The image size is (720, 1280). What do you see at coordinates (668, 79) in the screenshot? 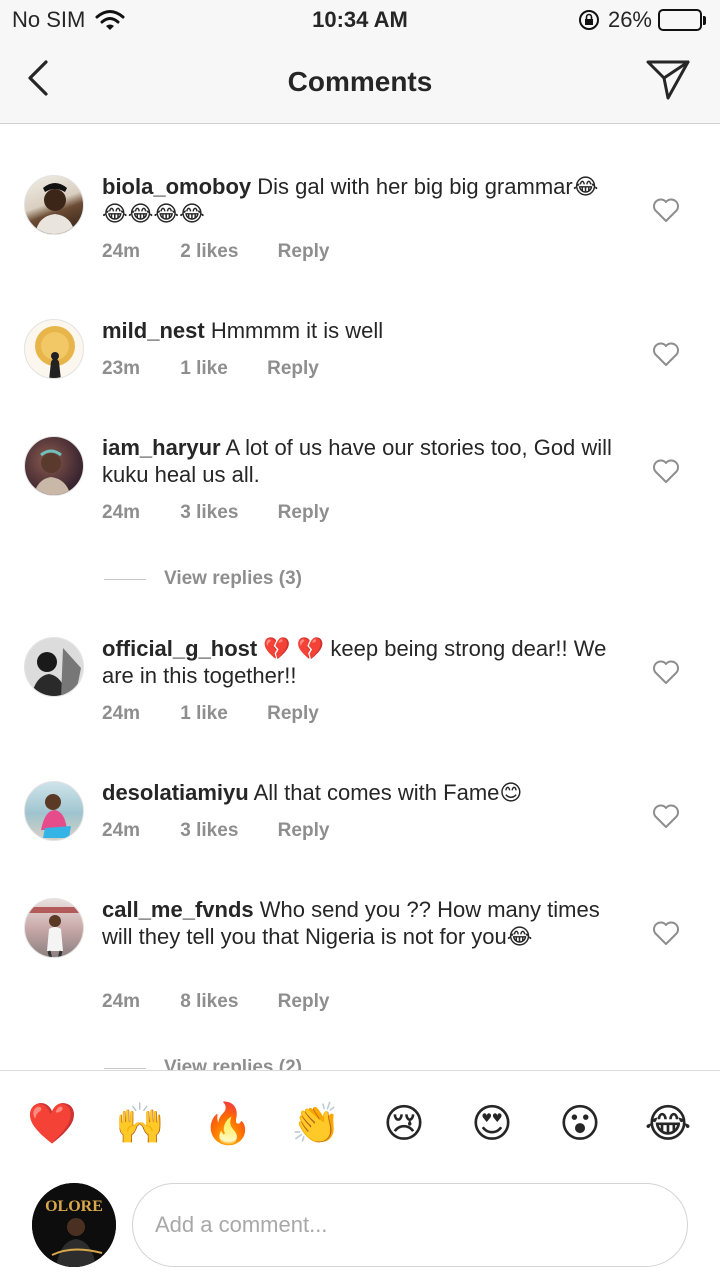
I see `paper-plane-icon` at bounding box center [668, 79].